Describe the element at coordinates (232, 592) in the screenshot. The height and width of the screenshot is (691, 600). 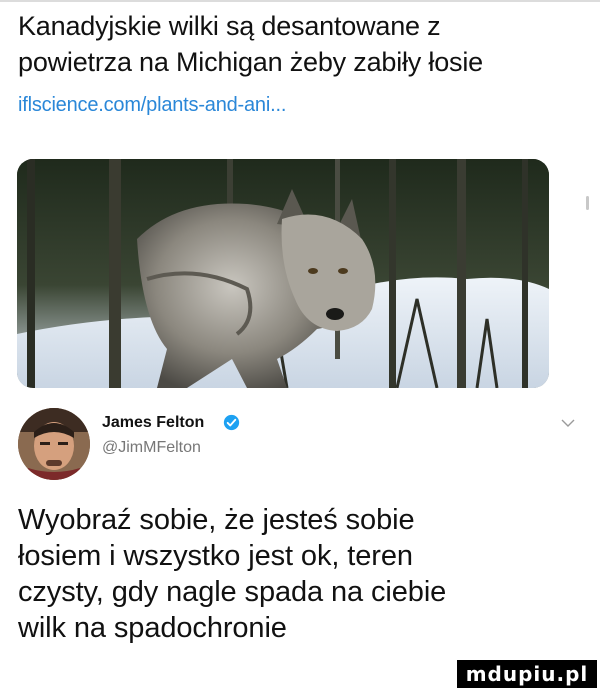
I see `tweet-line: czysty, gdy nagle spada na ciebie` at that location.